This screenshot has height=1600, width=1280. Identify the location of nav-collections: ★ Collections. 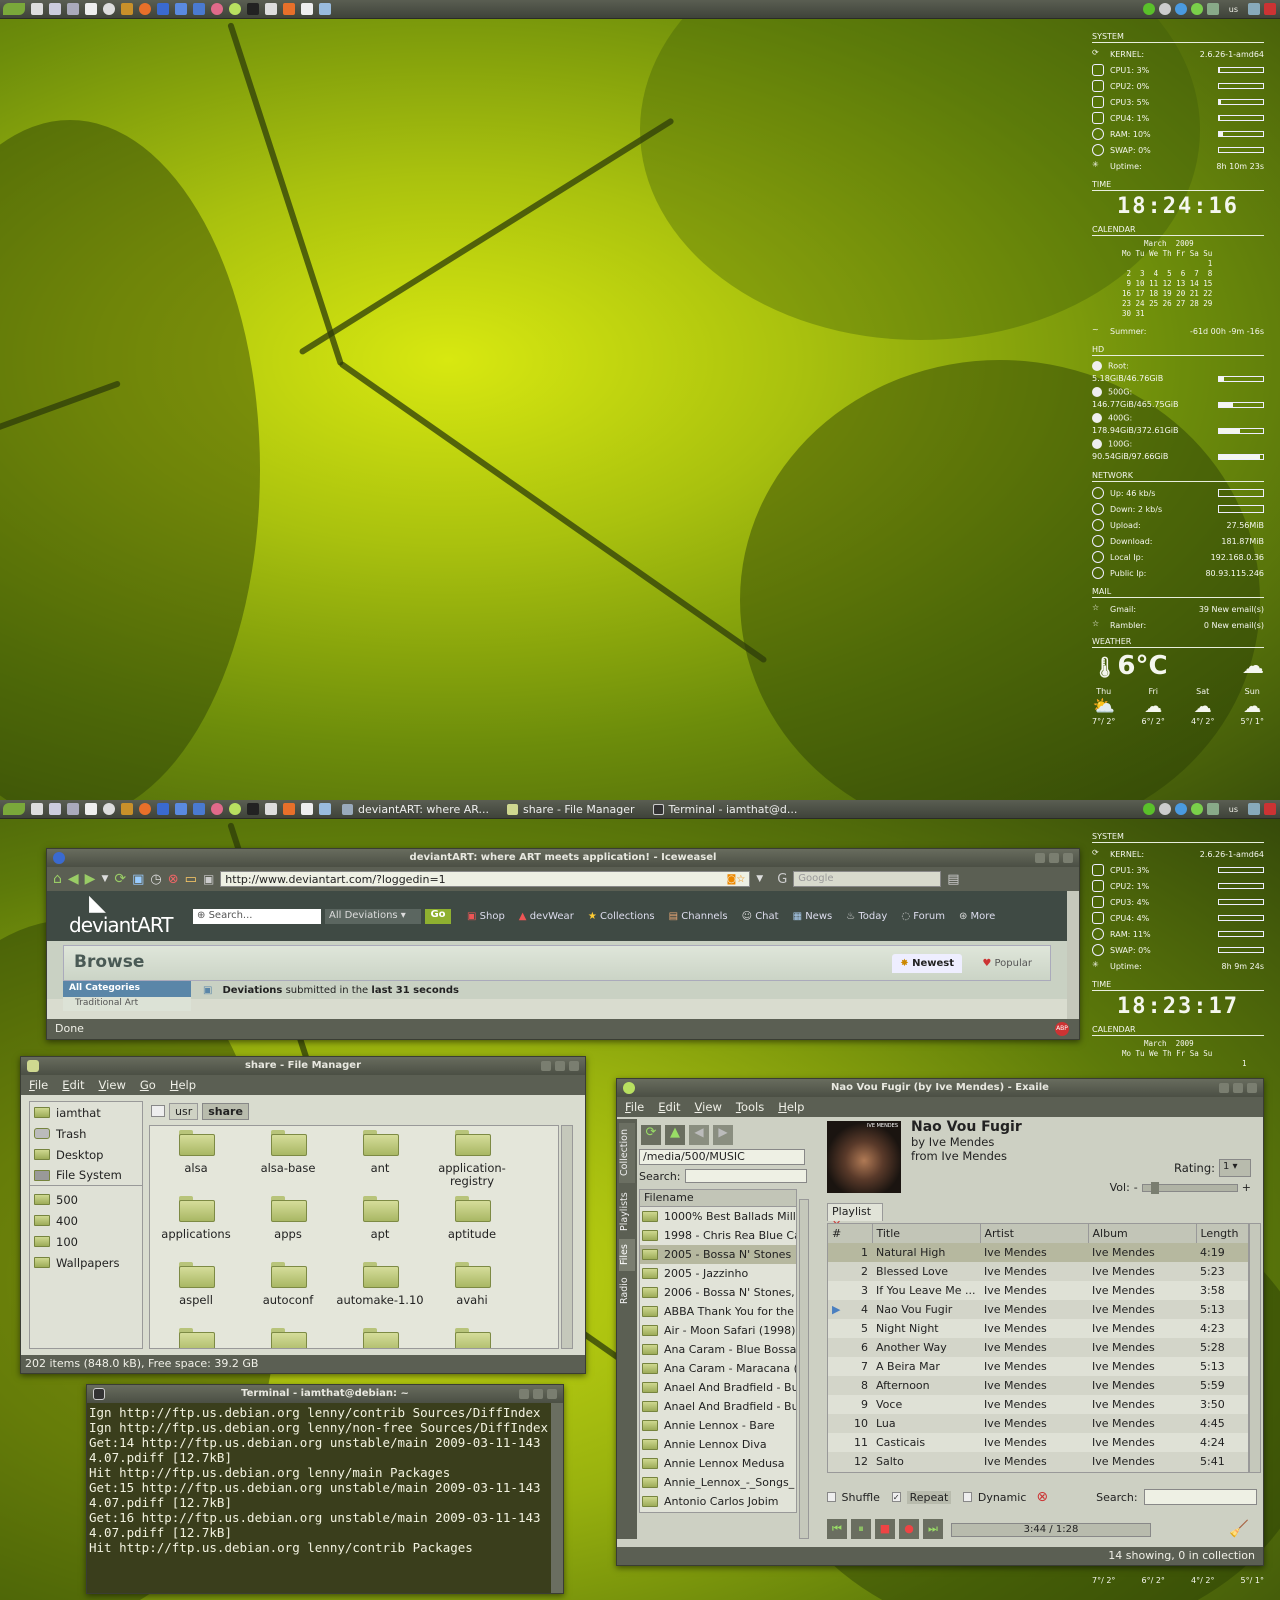
(621, 916).